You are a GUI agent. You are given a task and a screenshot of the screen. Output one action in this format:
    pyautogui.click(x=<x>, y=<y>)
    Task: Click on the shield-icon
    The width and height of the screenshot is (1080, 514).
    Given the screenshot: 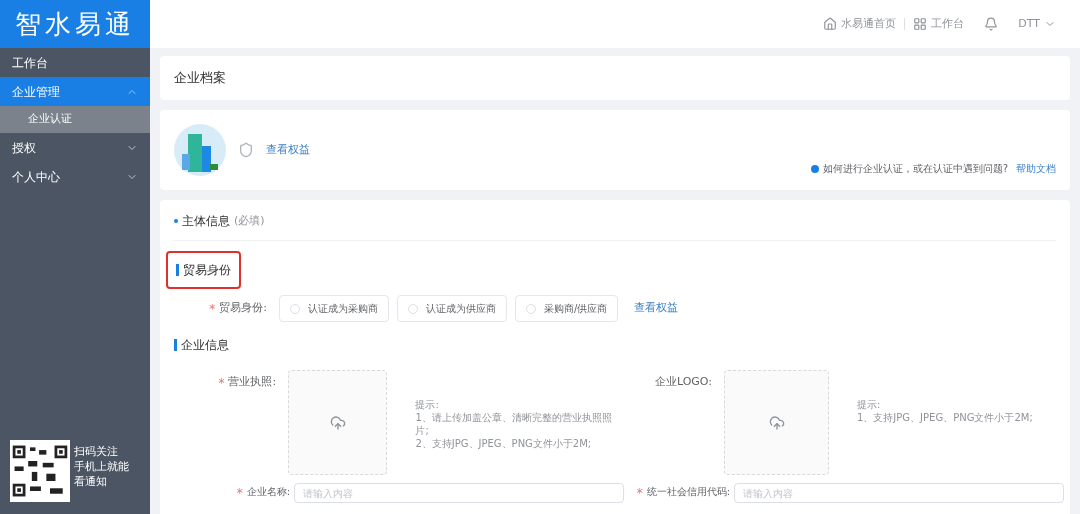 What is the action you would take?
    pyautogui.click(x=246, y=150)
    